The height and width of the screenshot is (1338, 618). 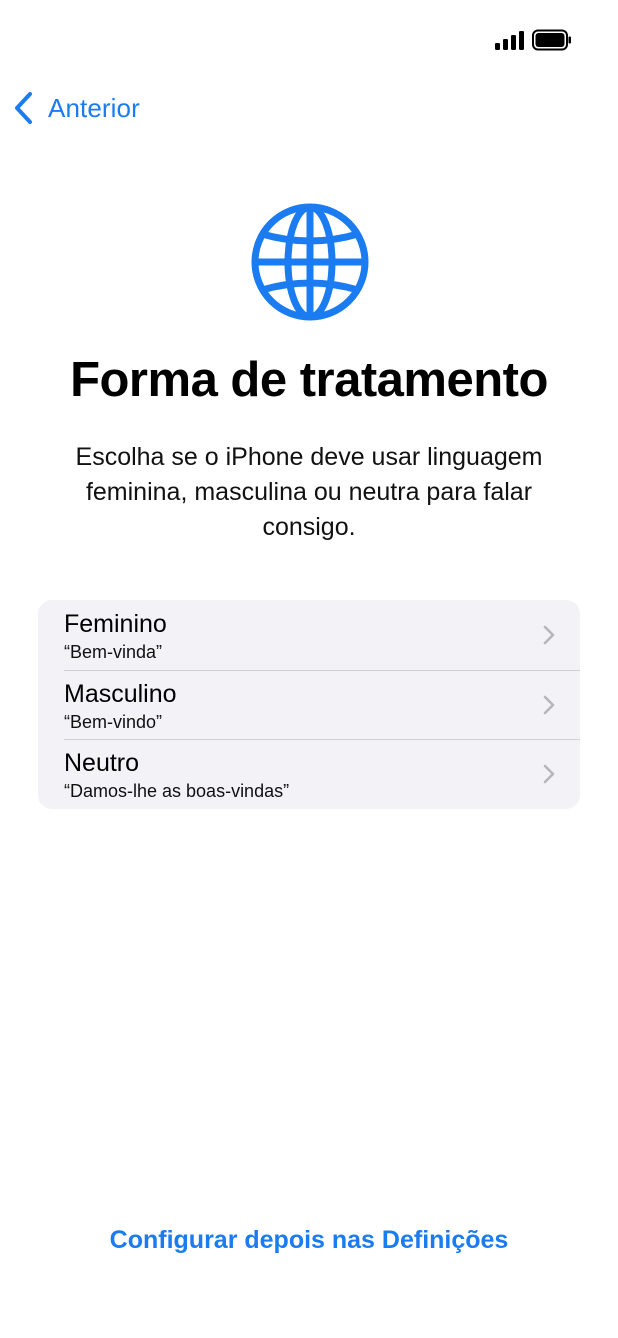 What do you see at coordinates (309, 635) in the screenshot?
I see `option-feminine: Feminino “Bem-vinda”` at bounding box center [309, 635].